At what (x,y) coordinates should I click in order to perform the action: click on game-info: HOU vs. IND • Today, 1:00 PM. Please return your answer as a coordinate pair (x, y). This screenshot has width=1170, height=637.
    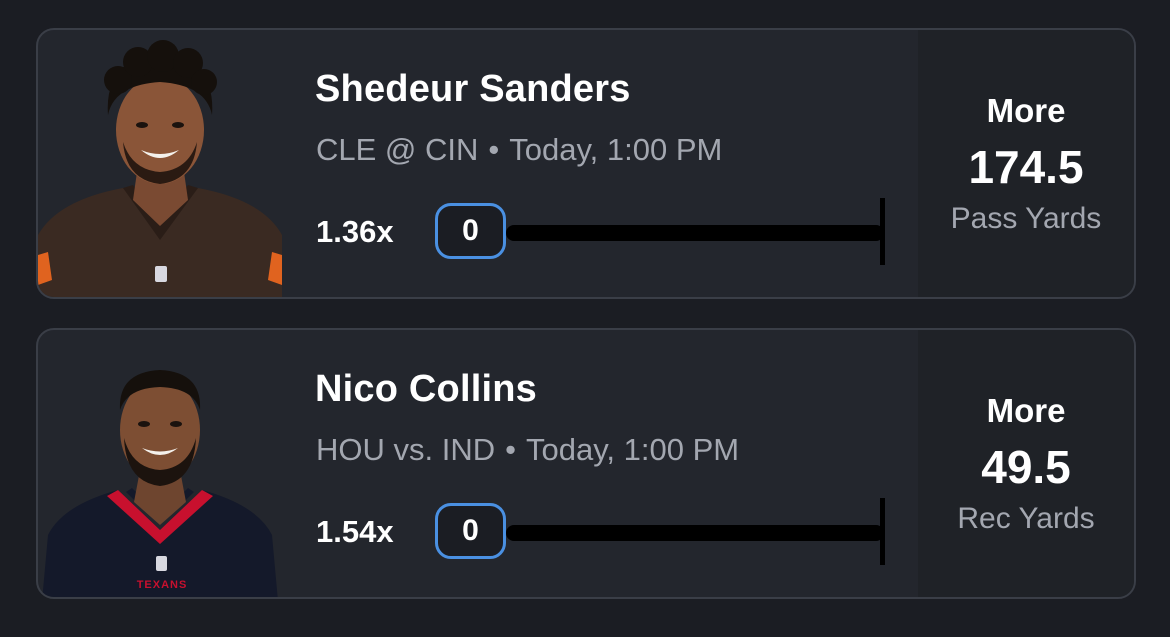
    Looking at the image, I should click on (527, 450).